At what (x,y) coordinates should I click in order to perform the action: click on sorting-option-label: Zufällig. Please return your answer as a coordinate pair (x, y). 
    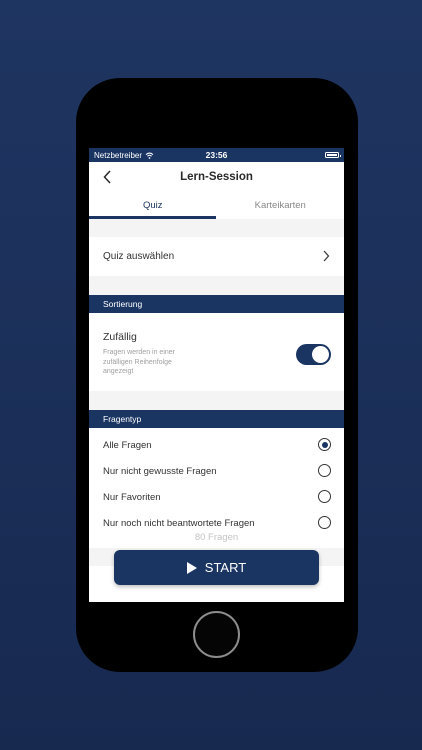
    Looking at the image, I should click on (120, 337).